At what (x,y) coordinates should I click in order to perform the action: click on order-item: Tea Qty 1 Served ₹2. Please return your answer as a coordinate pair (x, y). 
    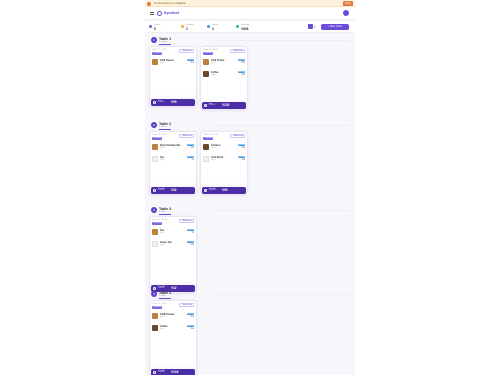
    Looking at the image, I should click on (173, 160).